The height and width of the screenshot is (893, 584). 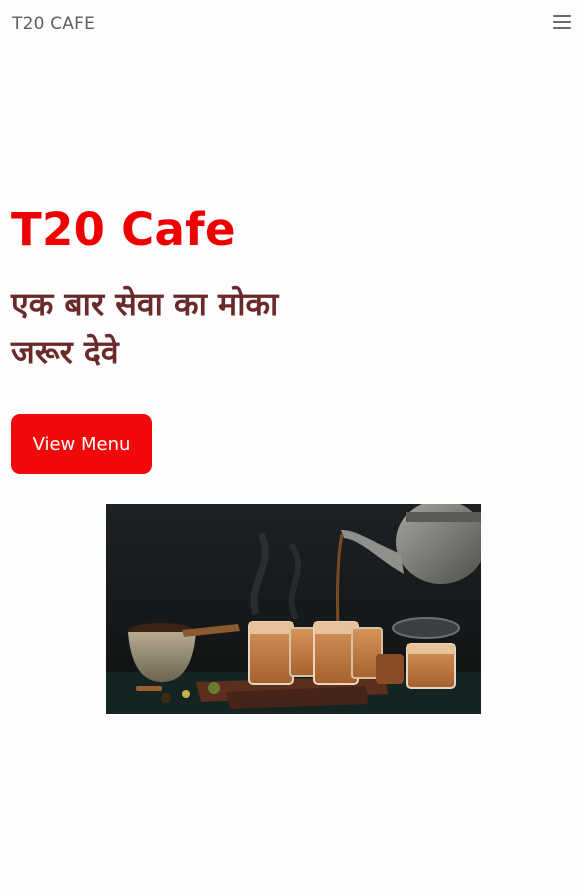 What do you see at coordinates (81, 444) in the screenshot?
I see `view-menu-button: View Menu` at bounding box center [81, 444].